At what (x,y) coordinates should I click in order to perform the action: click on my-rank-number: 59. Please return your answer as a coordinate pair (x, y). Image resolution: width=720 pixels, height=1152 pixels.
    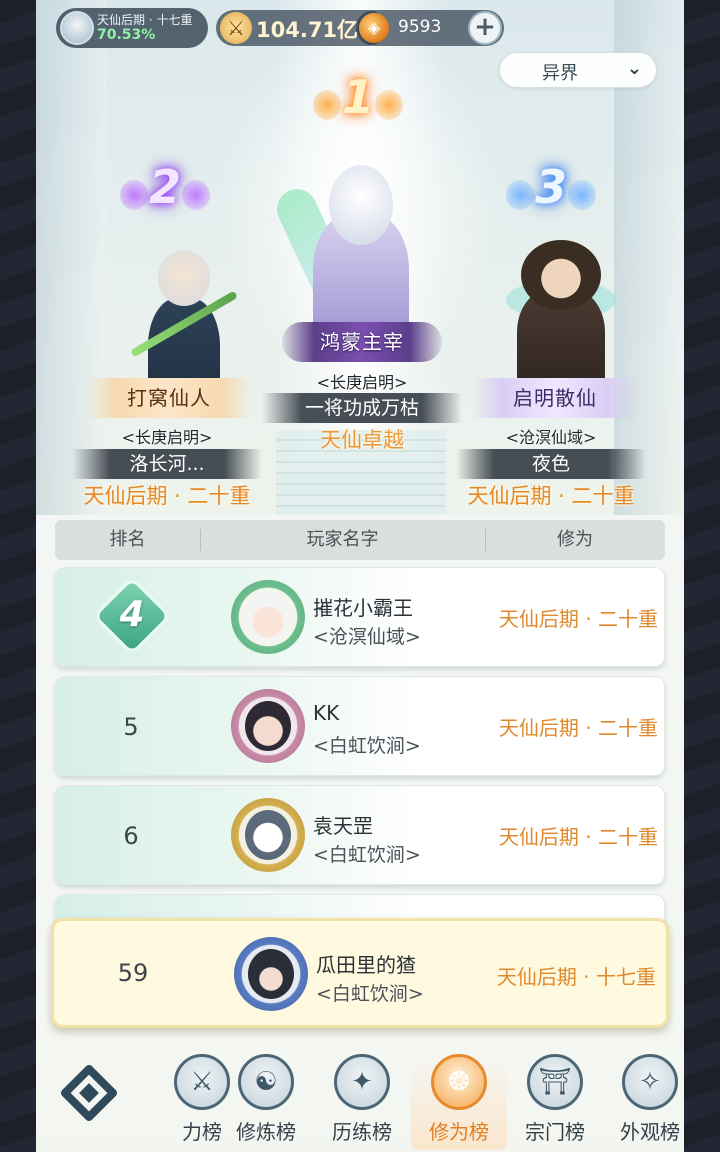
    Looking at the image, I should click on (133, 973).